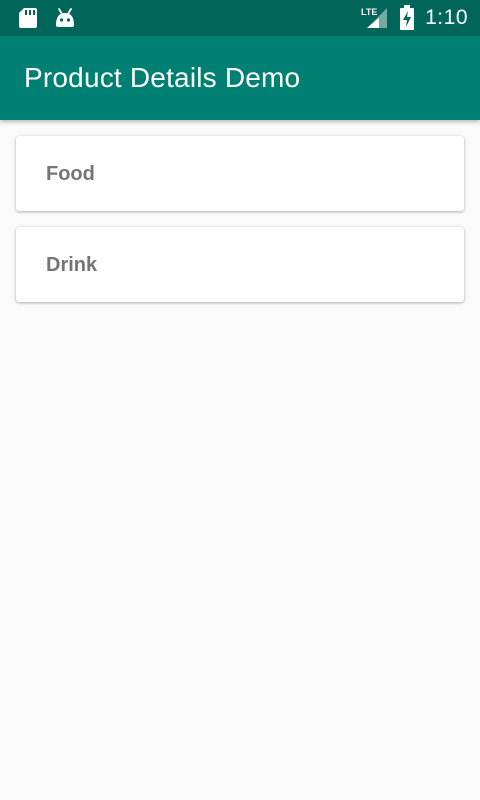 The width and height of the screenshot is (480, 800). Describe the element at coordinates (240, 173) in the screenshot. I see `category-card-food: Food` at that location.